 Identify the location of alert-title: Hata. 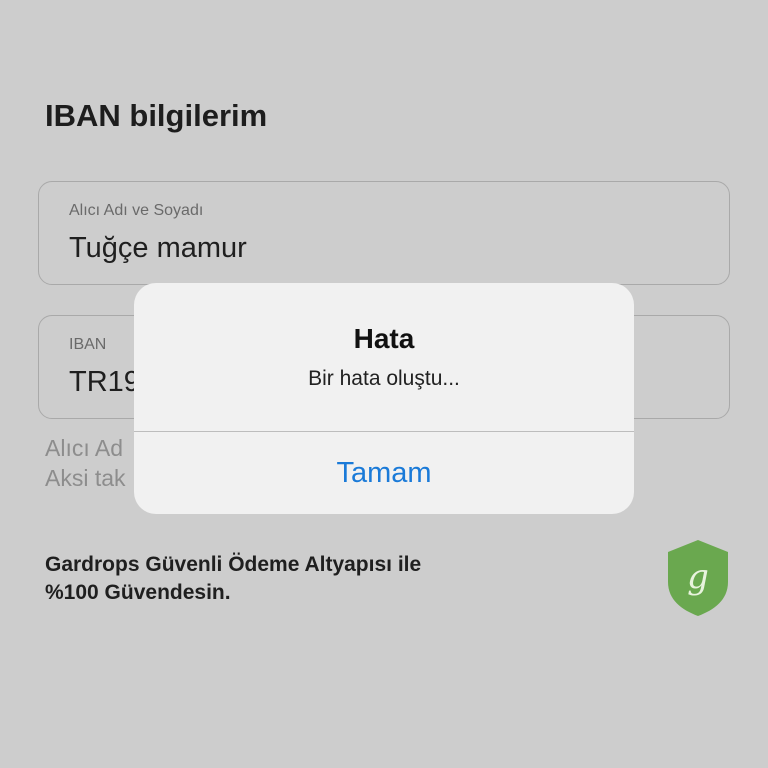
(384, 338).